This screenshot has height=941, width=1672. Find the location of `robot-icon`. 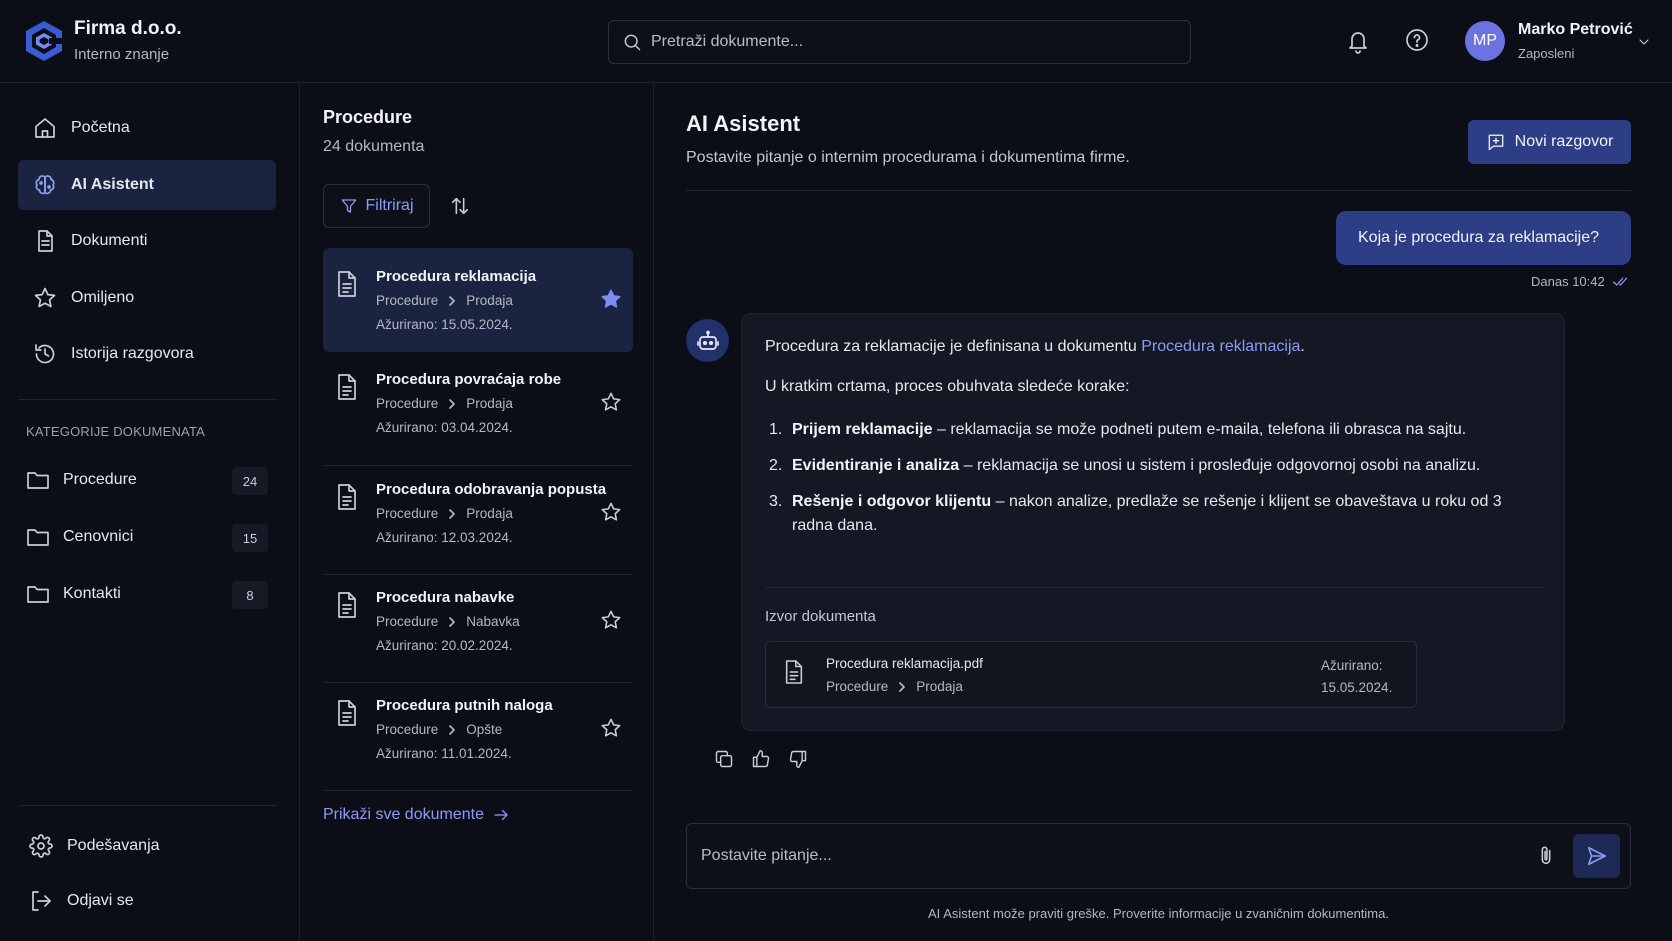

robot-icon is located at coordinates (708, 341).